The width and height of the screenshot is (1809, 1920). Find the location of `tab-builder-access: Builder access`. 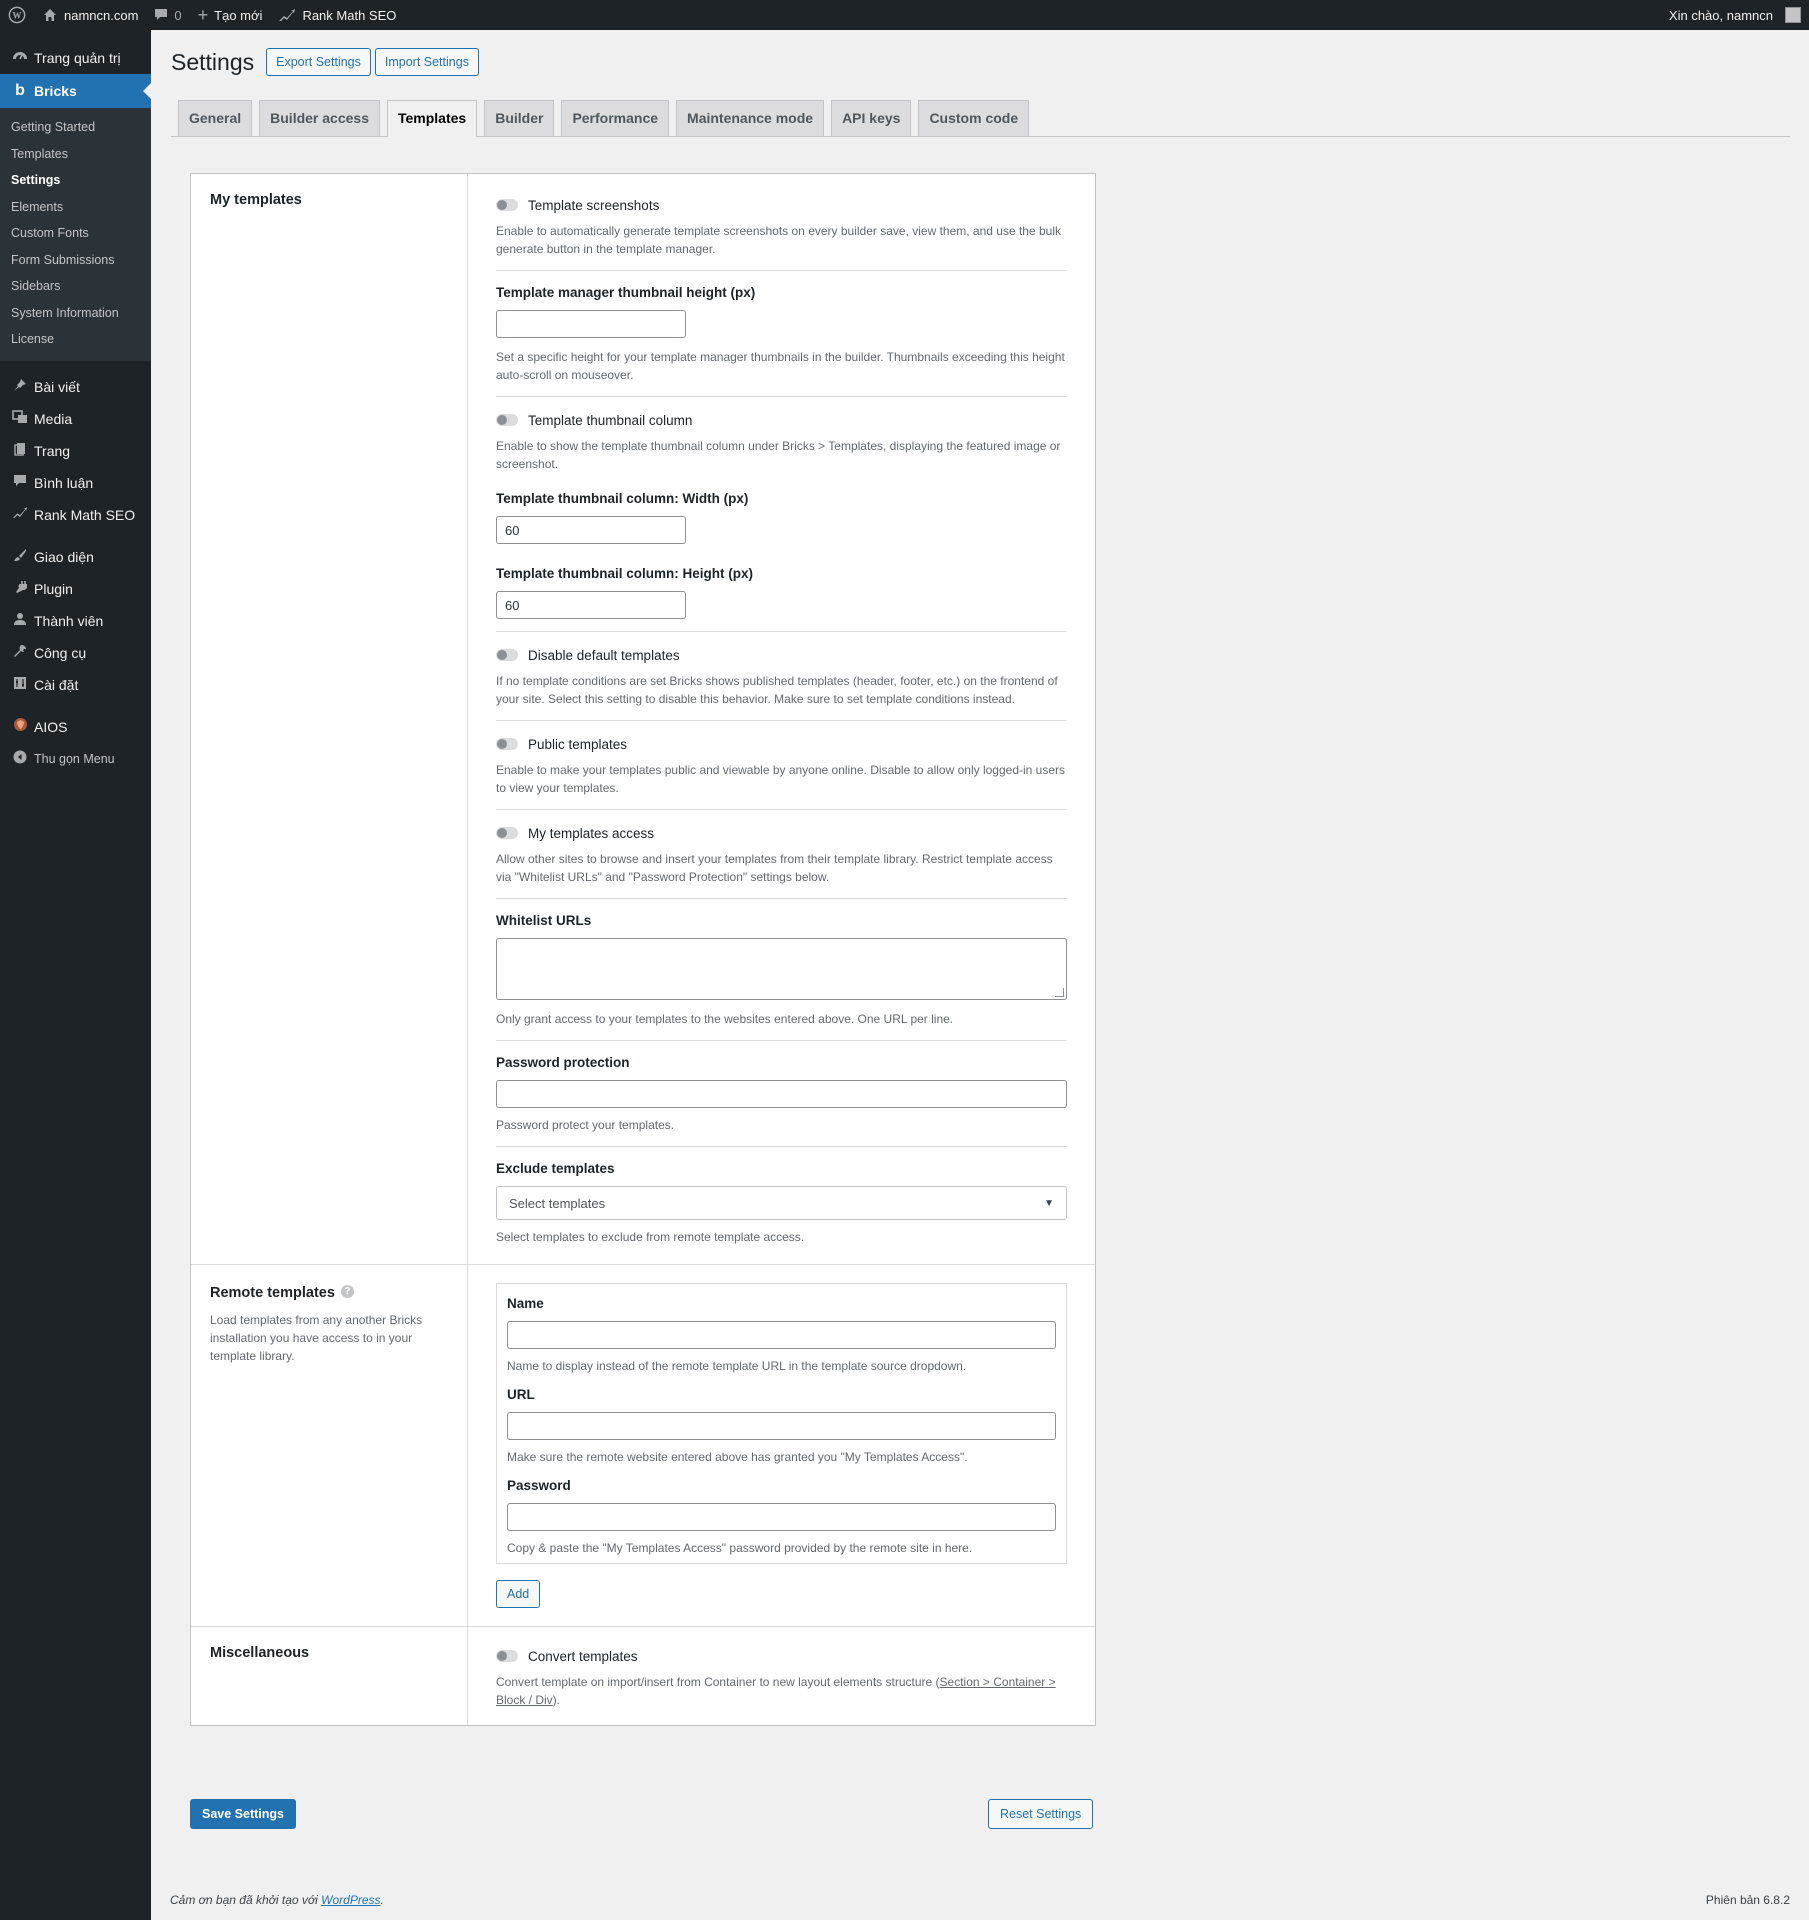

tab-builder-access: Builder access is located at coordinates (319, 118).